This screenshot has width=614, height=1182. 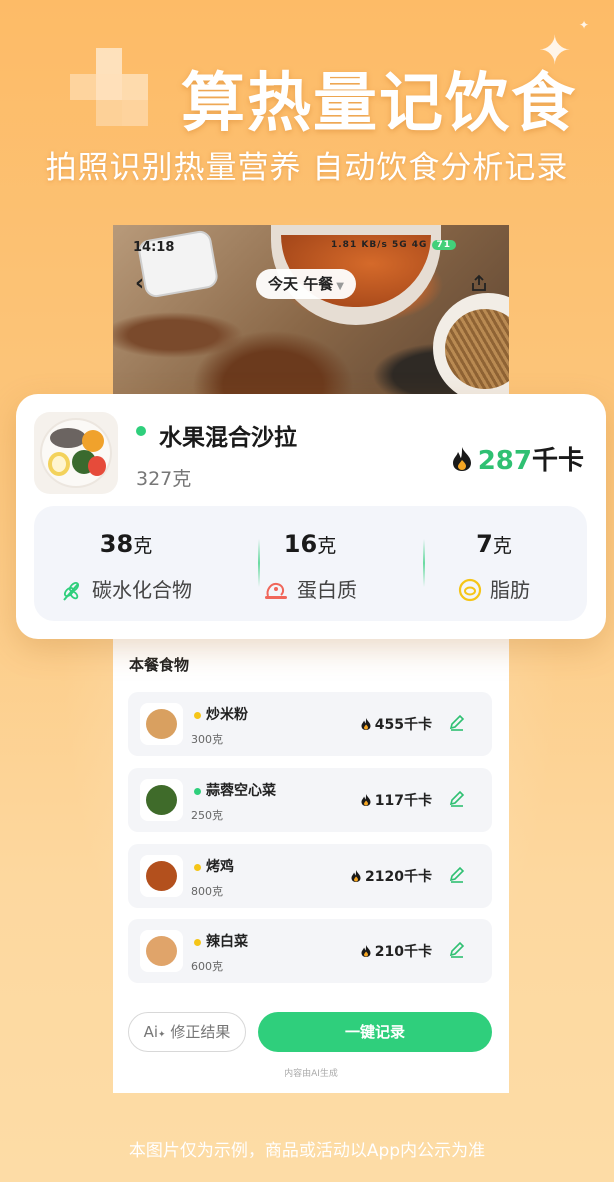 I want to click on meal-selector-label: 今天 午餐, so click(x=301, y=284).